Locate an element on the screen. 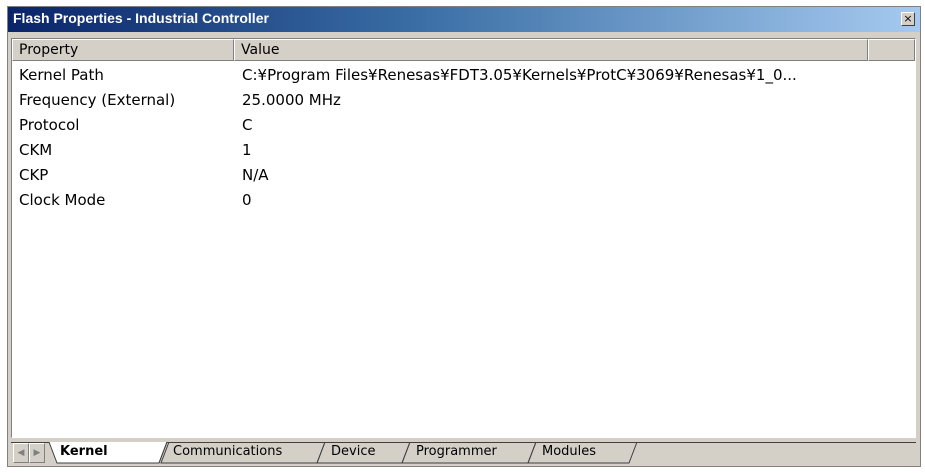 The width and height of the screenshot is (925, 473). grid-header: Property Value is located at coordinates (463, 50).